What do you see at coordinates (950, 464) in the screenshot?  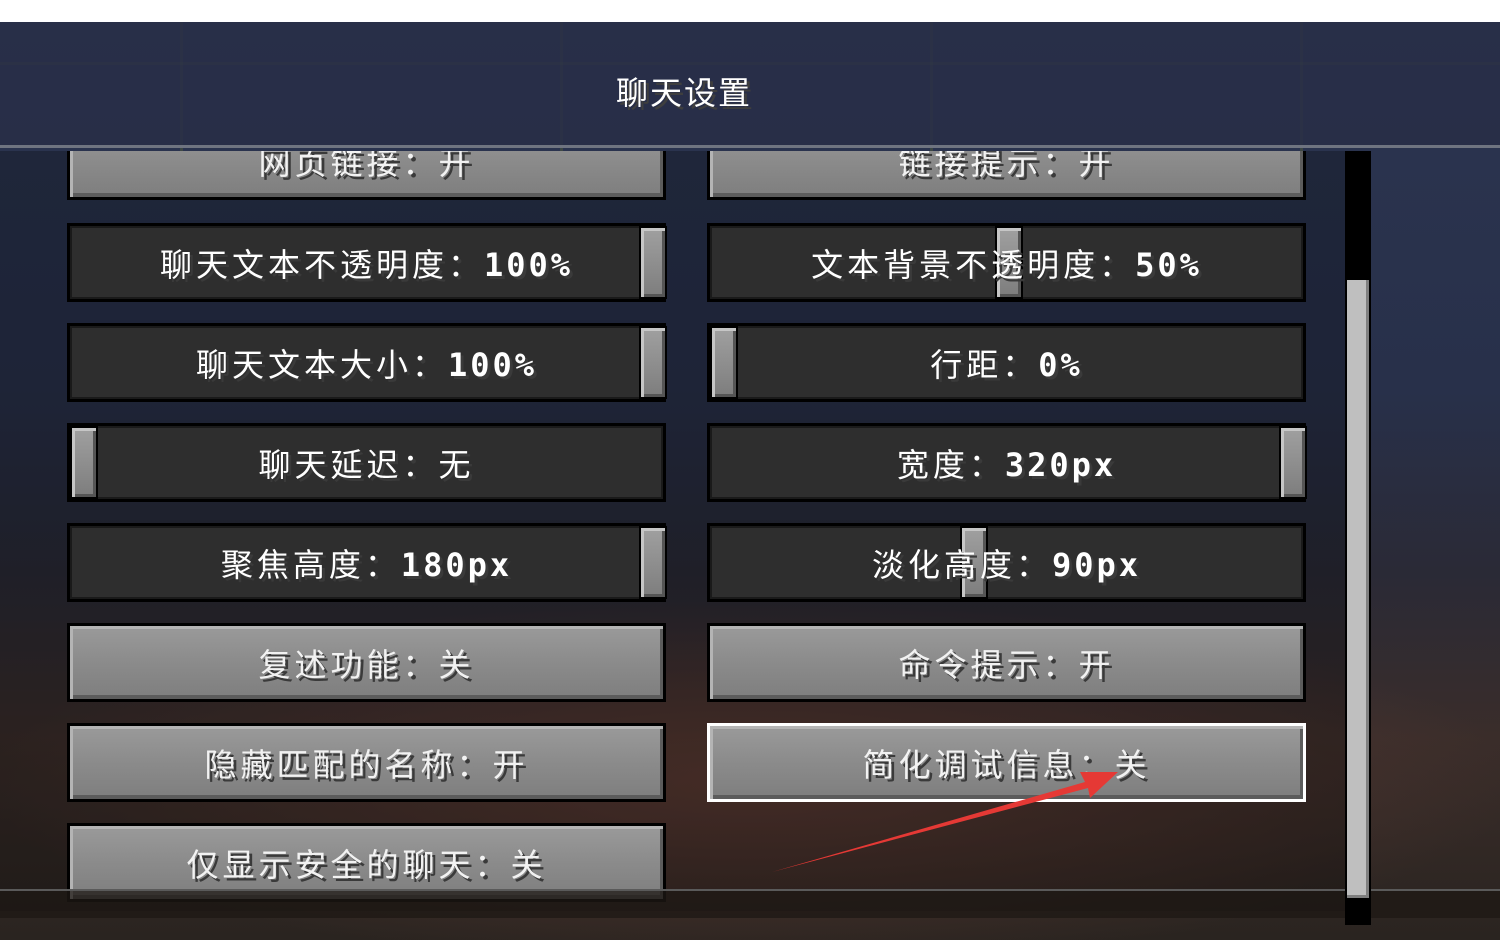 I see `slider-label: 宽度：` at bounding box center [950, 464].